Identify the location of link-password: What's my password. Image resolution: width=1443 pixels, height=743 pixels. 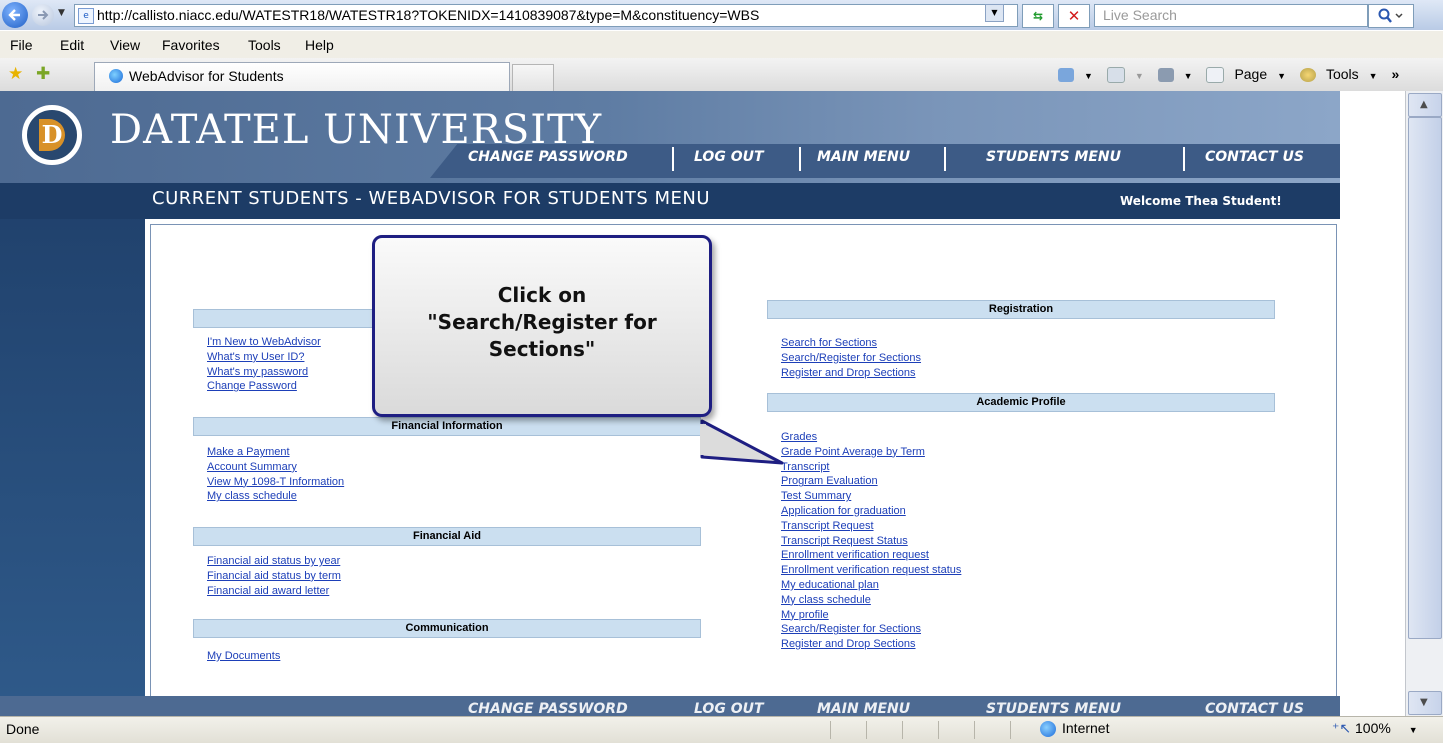
(264, 372).